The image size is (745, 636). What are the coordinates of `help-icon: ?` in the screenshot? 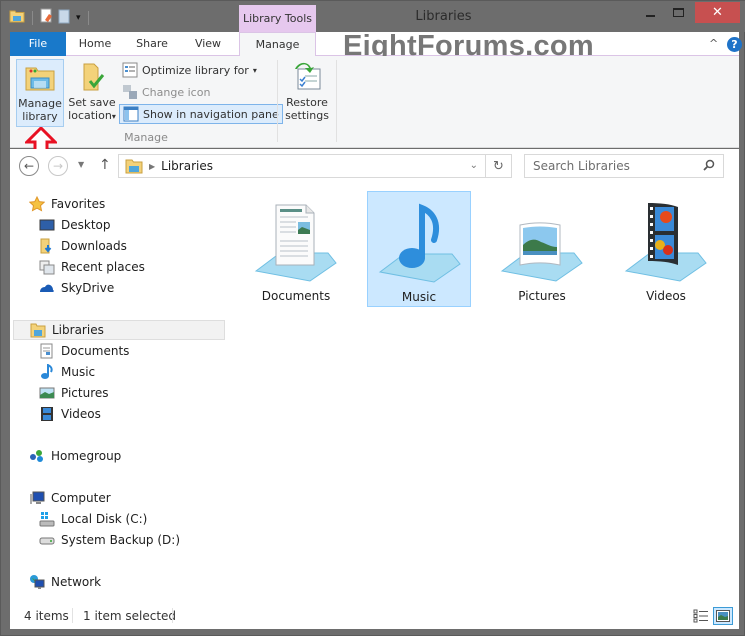 It's located at (734, 44).